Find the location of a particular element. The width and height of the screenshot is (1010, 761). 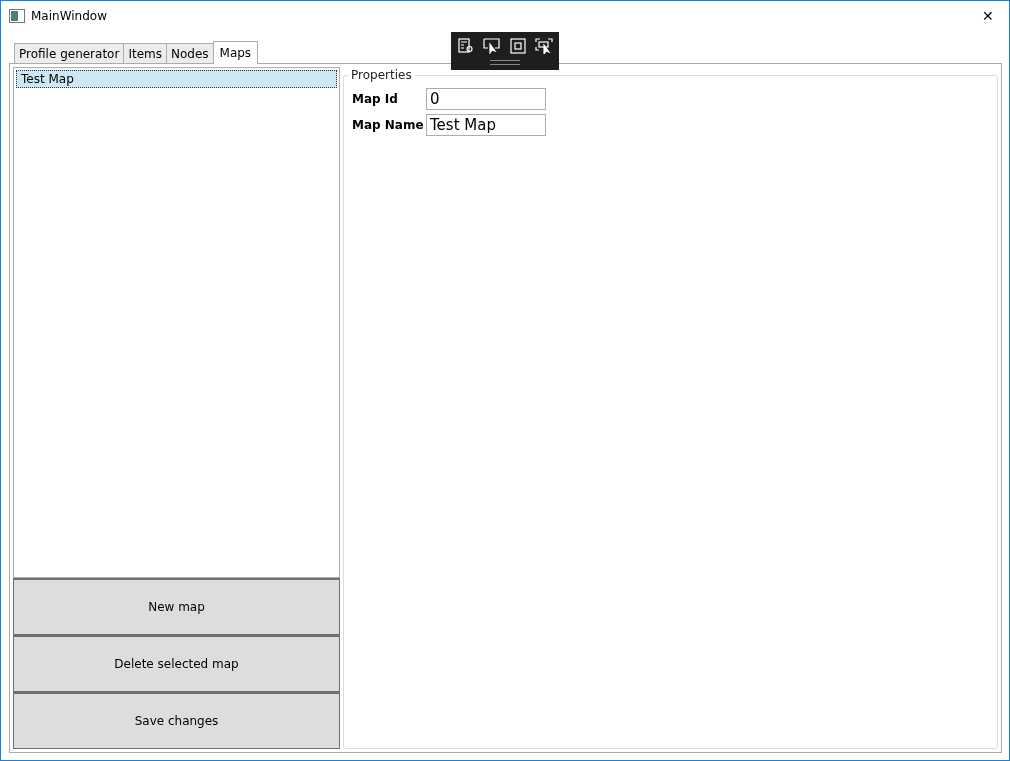

window-icon is located at coordinates (17, 16).